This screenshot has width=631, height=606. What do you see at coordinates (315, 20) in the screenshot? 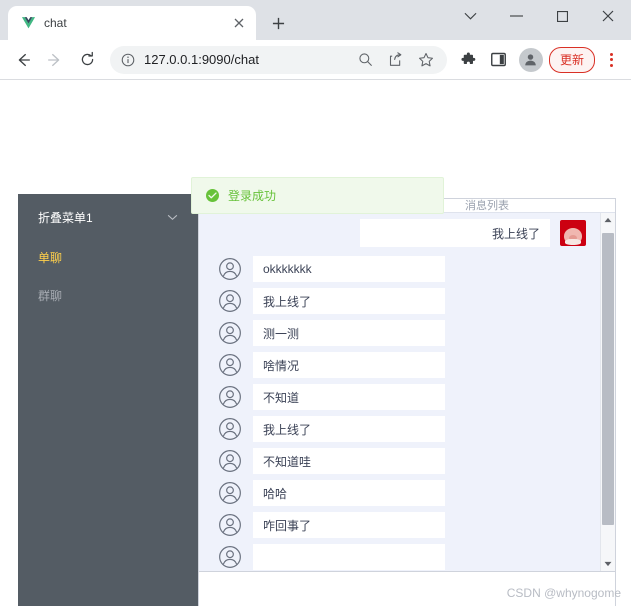
I see `tab-strip: chat` at bounding box center [315, 20].